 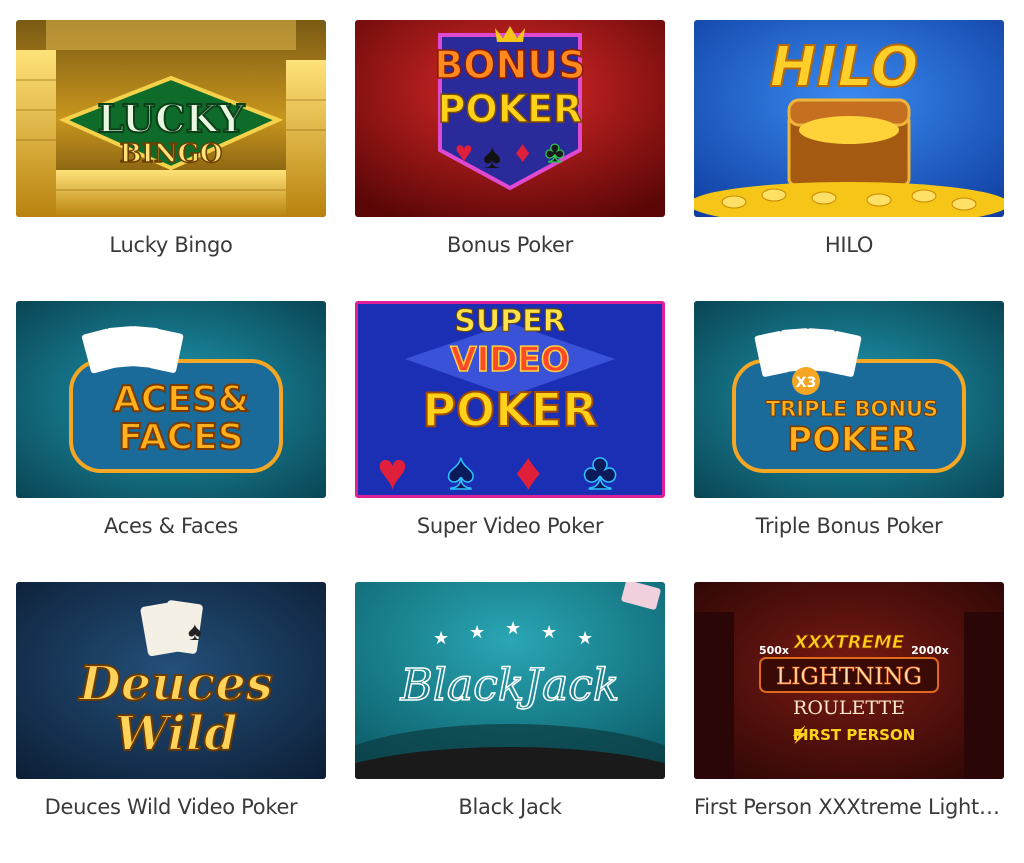 I want to click on aces-faces-logo-line-1: ACES&, so click(x=181, y=399).